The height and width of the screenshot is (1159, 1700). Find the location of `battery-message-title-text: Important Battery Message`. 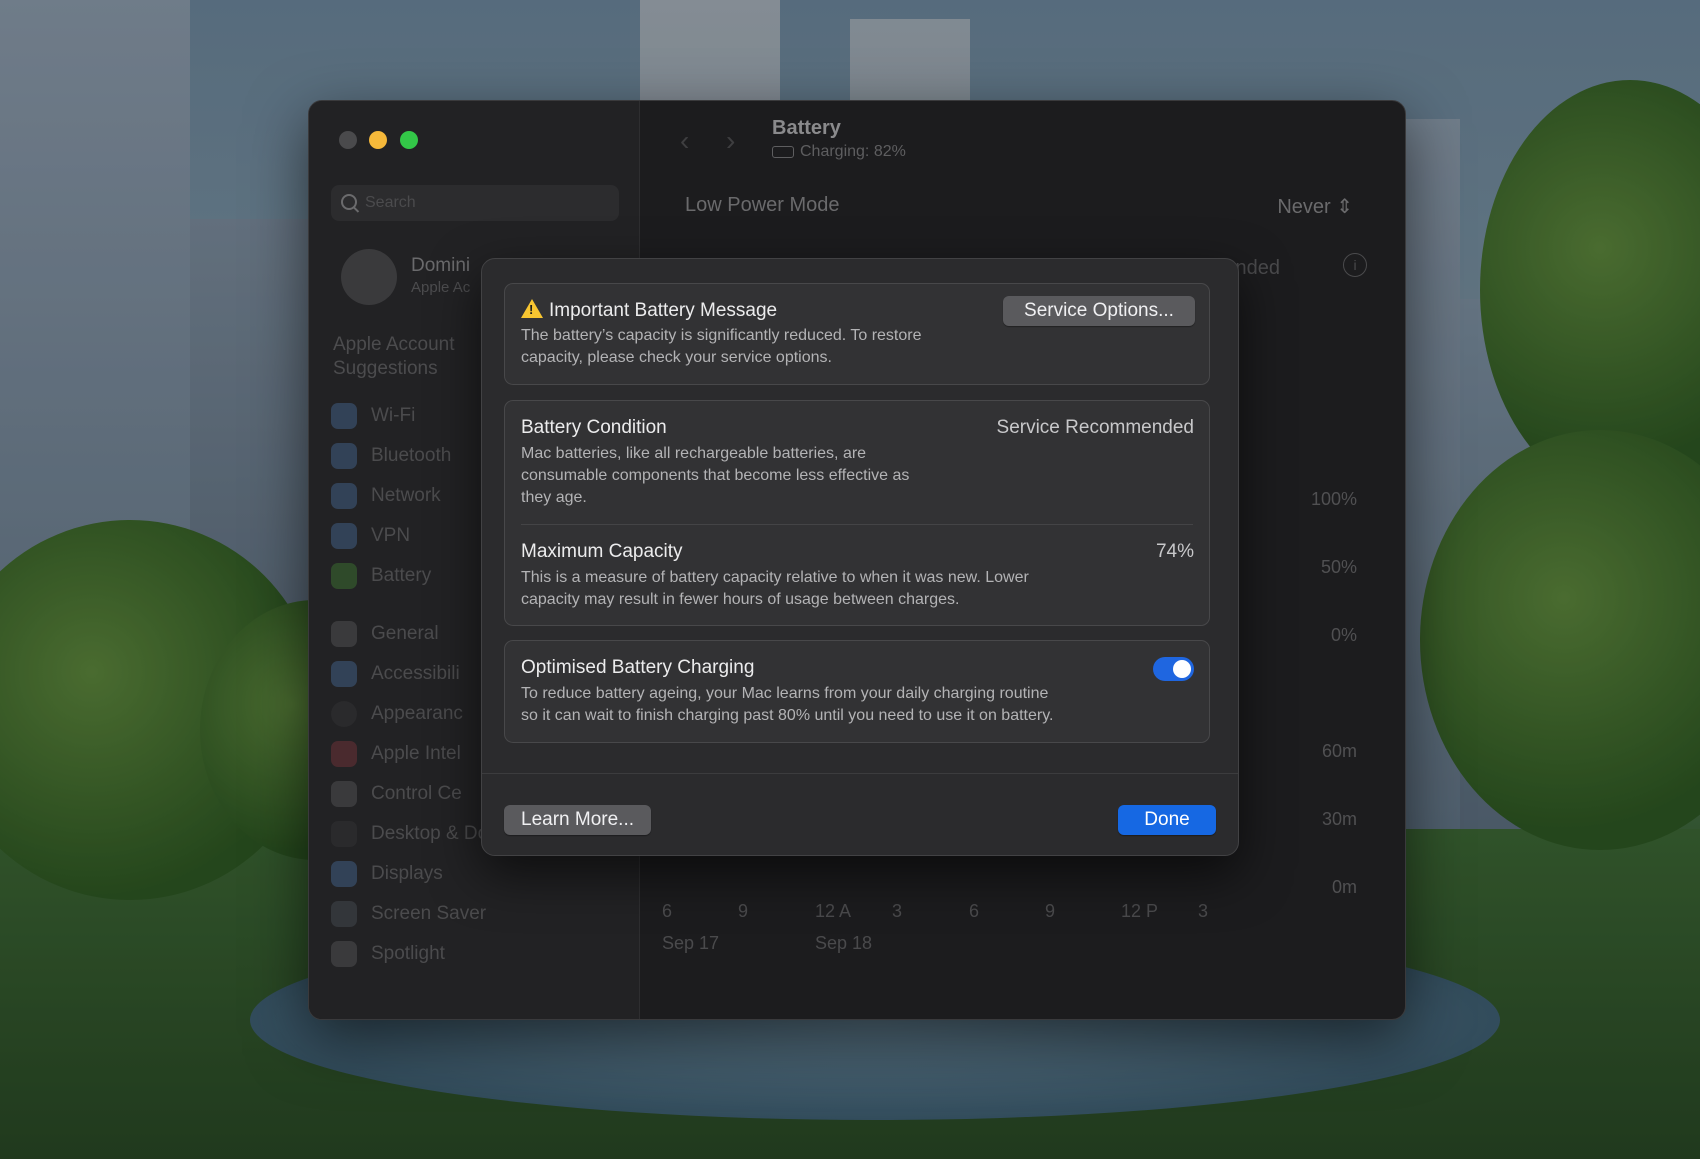

battery-message-title-text: Important Battery Message is located at coordinates (663, 310).